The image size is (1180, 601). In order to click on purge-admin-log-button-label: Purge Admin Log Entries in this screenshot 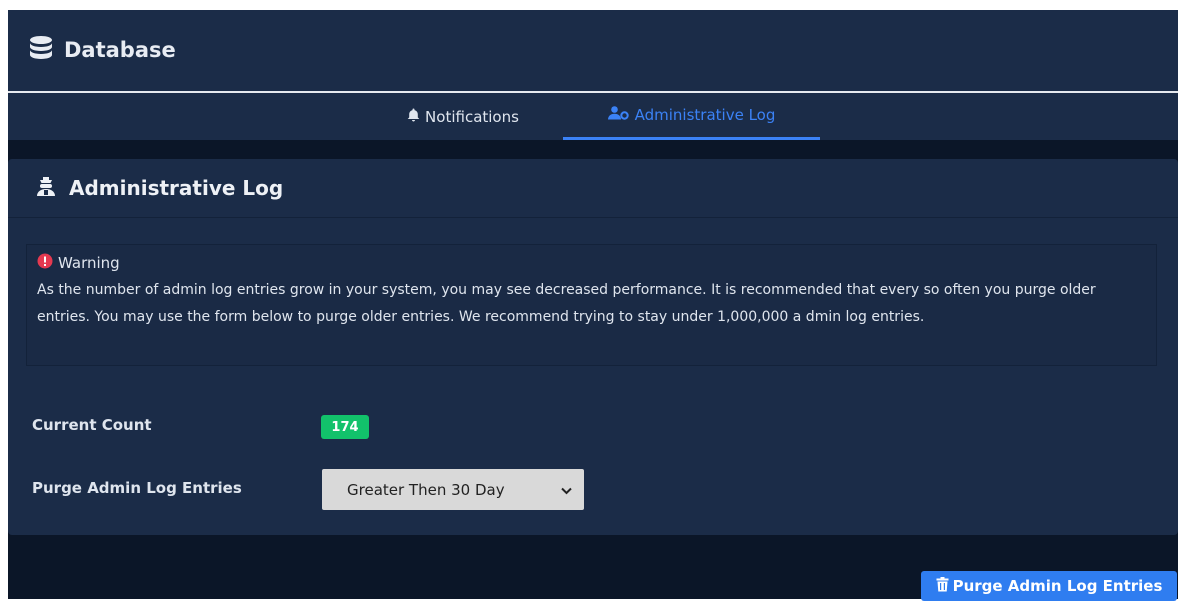, I will do `click(1057, 586)`.